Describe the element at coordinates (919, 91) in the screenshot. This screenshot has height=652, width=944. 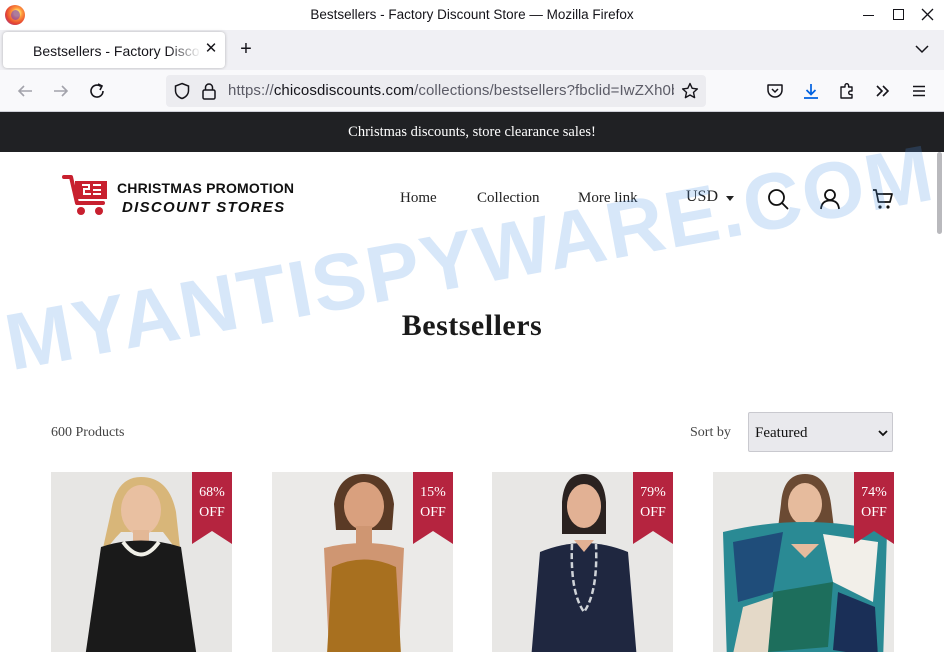
I see `menu-icon` at that location.